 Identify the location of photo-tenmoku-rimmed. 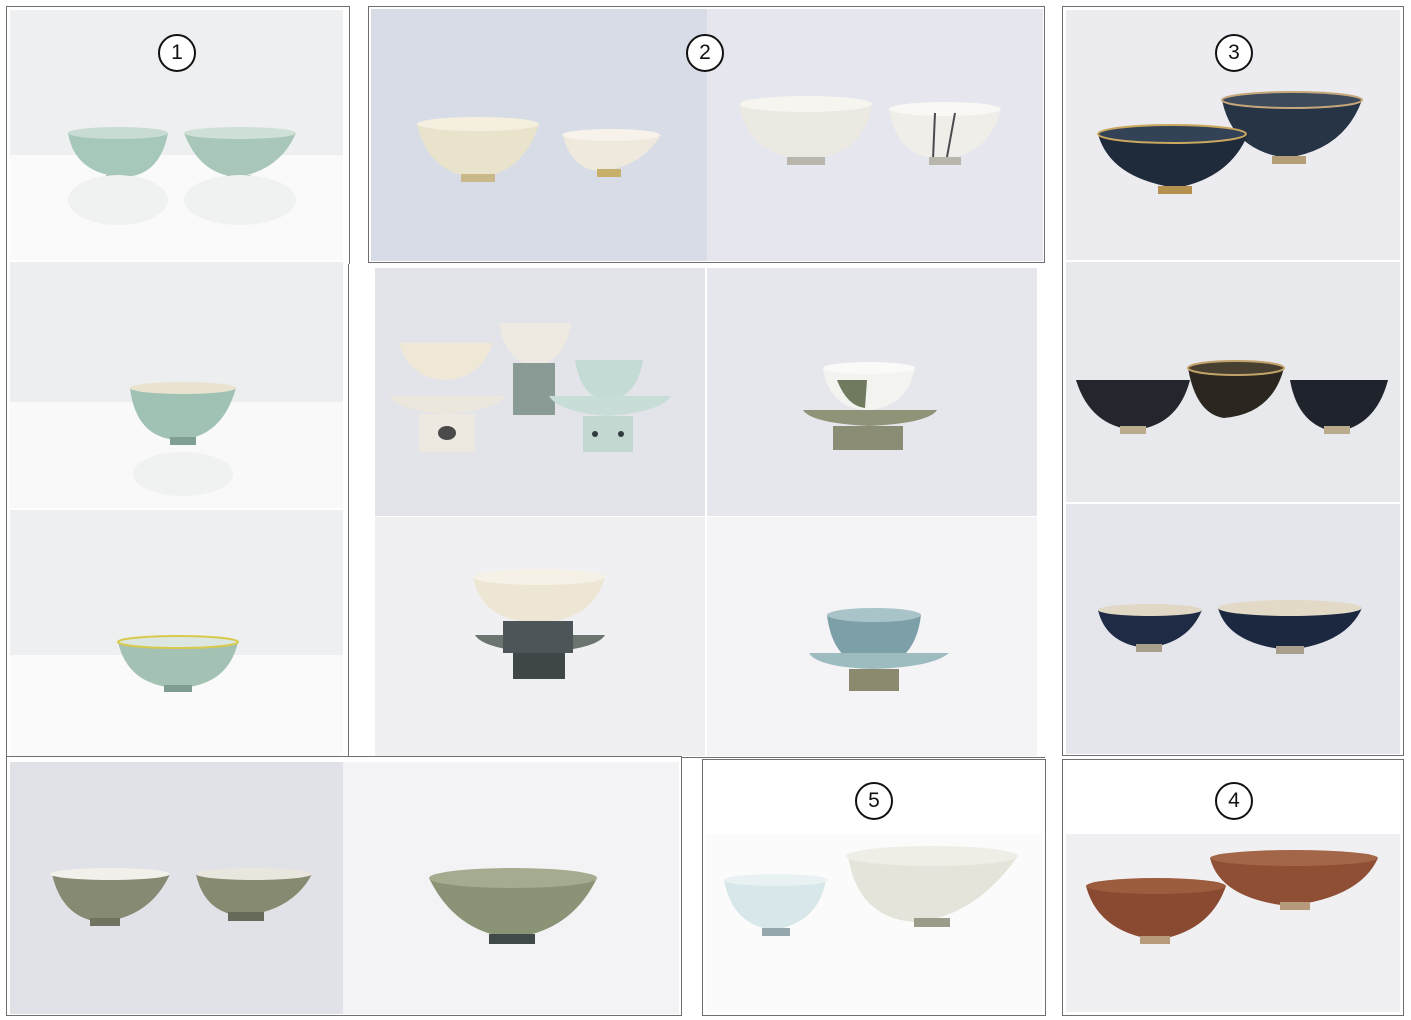
(1233, 629).